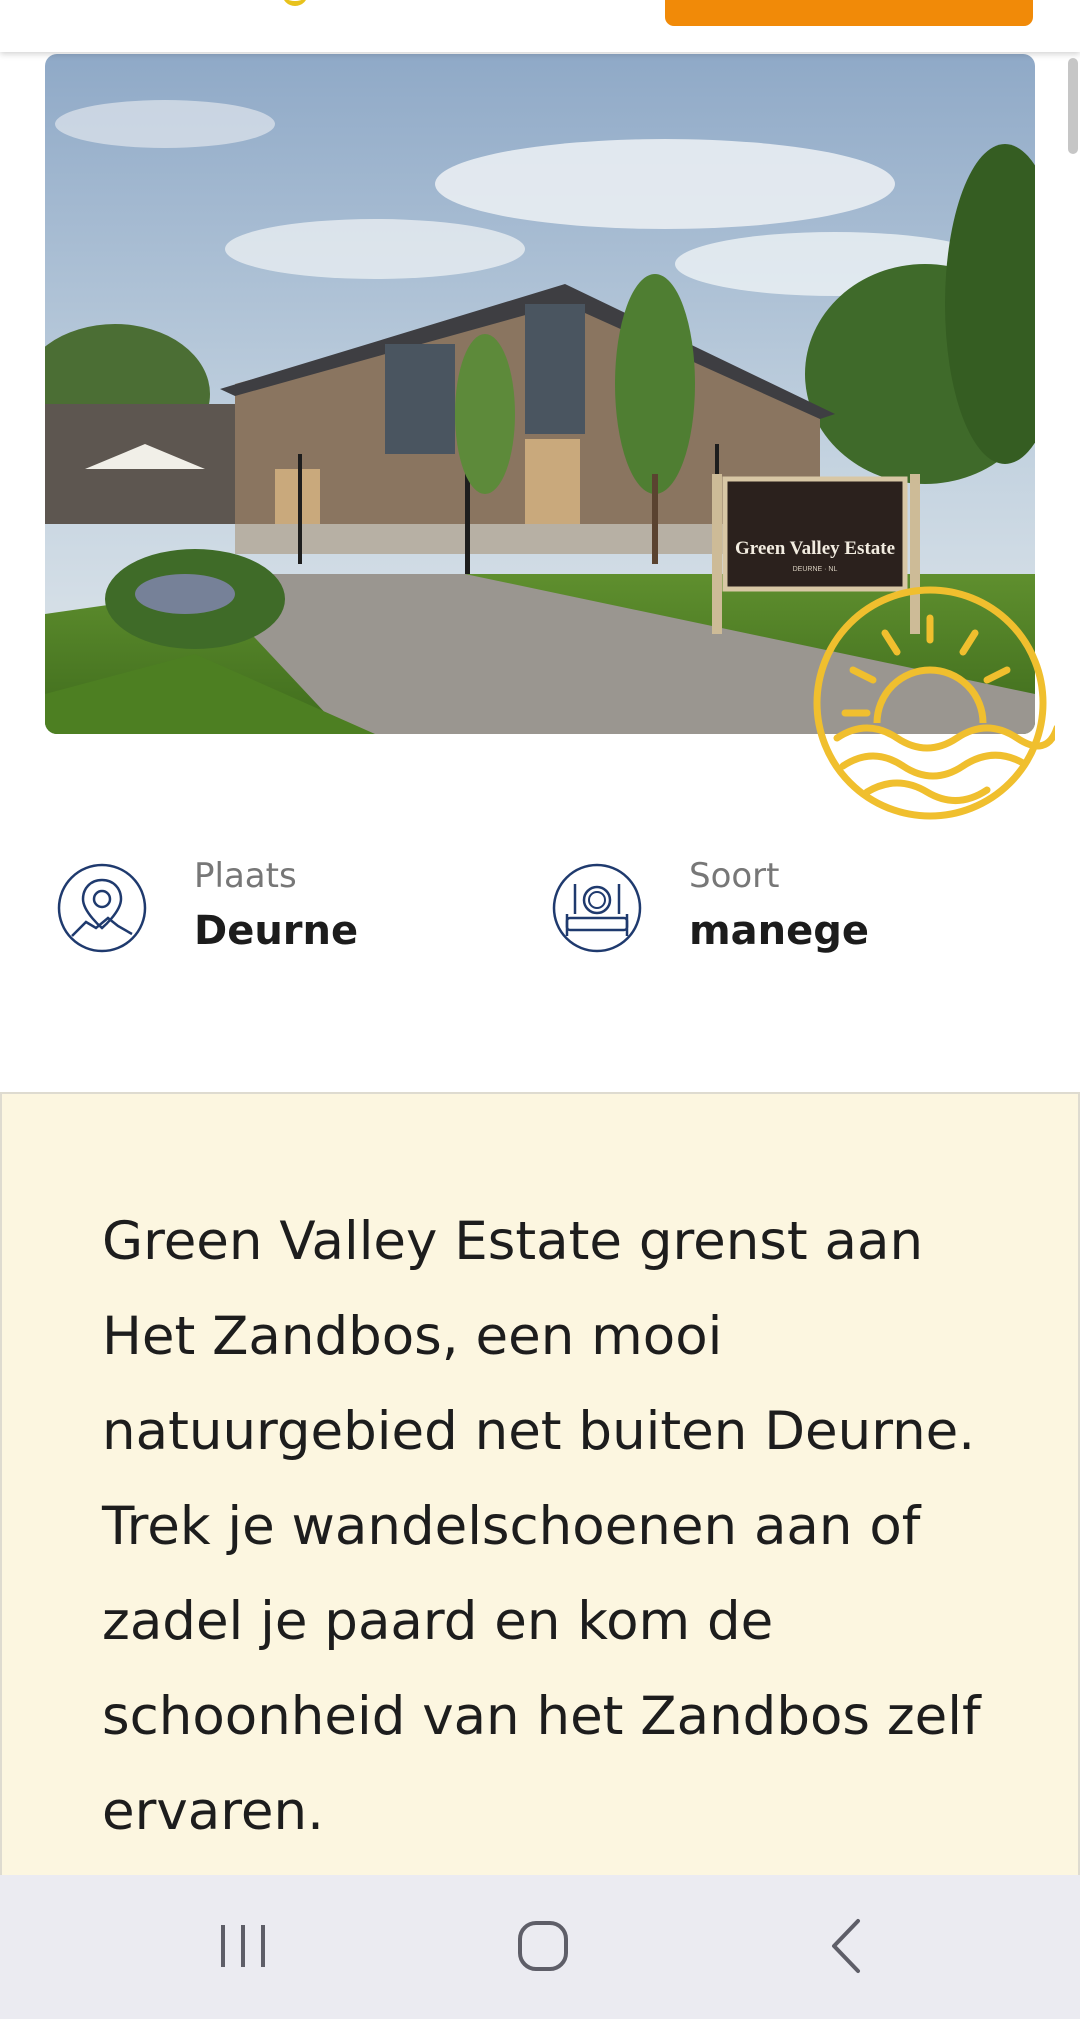 The height and width of the screenshot is (2019, 1080). Describe the element at coordinates (540, 910) in the screenshot. I see `property-info-row: Plaats Deurne Soort manege` at that location.